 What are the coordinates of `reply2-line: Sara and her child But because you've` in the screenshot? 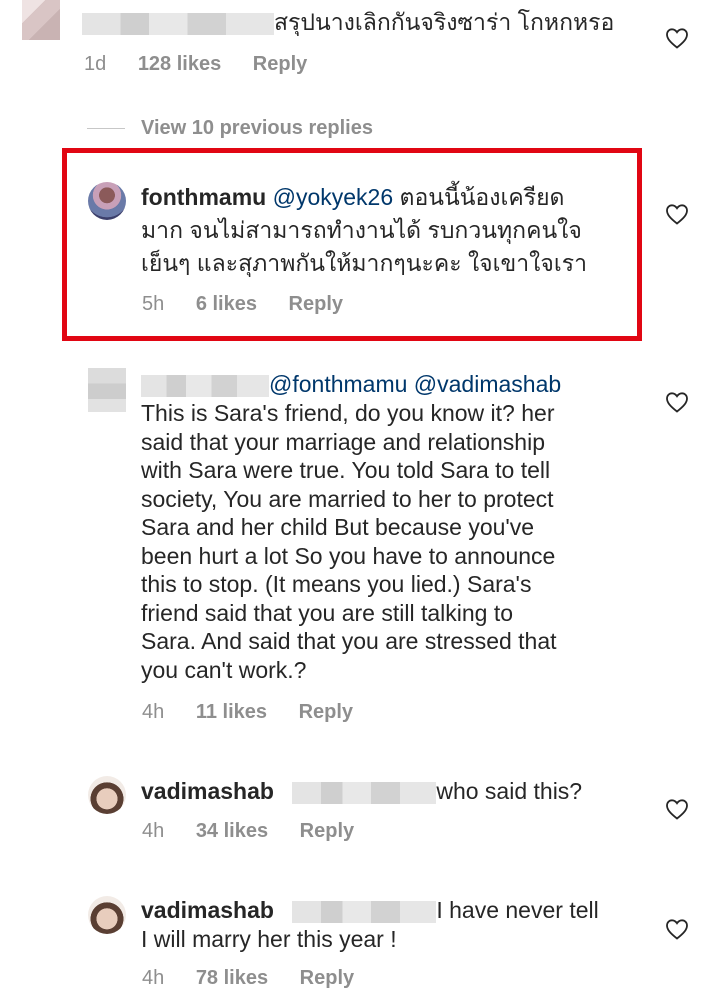 It's located at (338, 527).